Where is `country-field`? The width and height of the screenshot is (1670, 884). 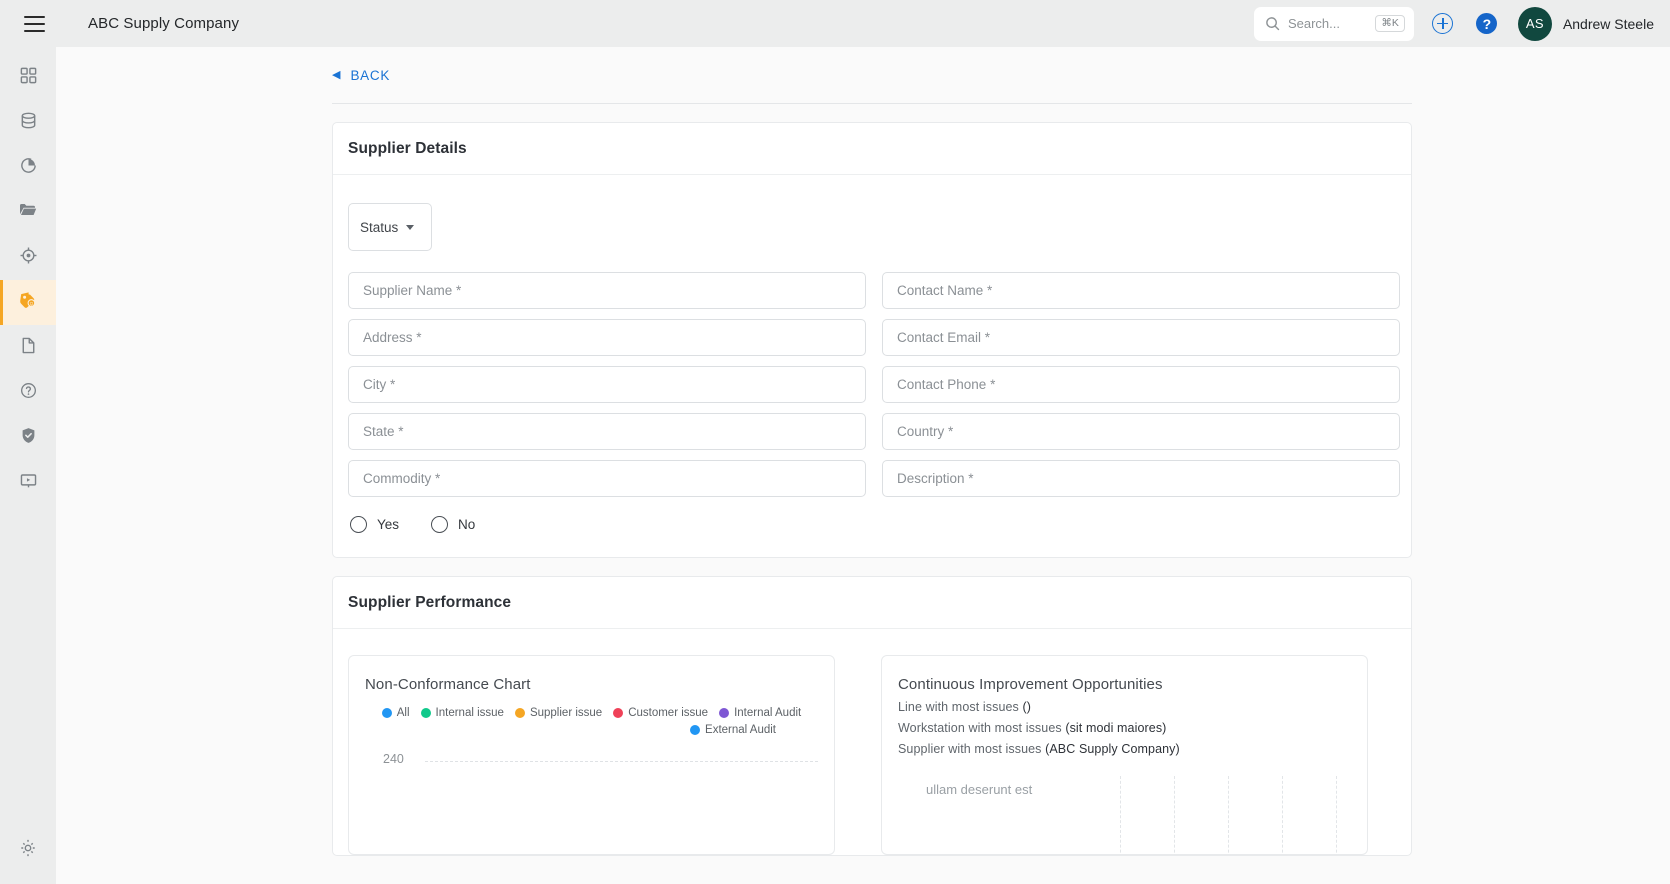
country-field is located at coordinates (1141, 431).